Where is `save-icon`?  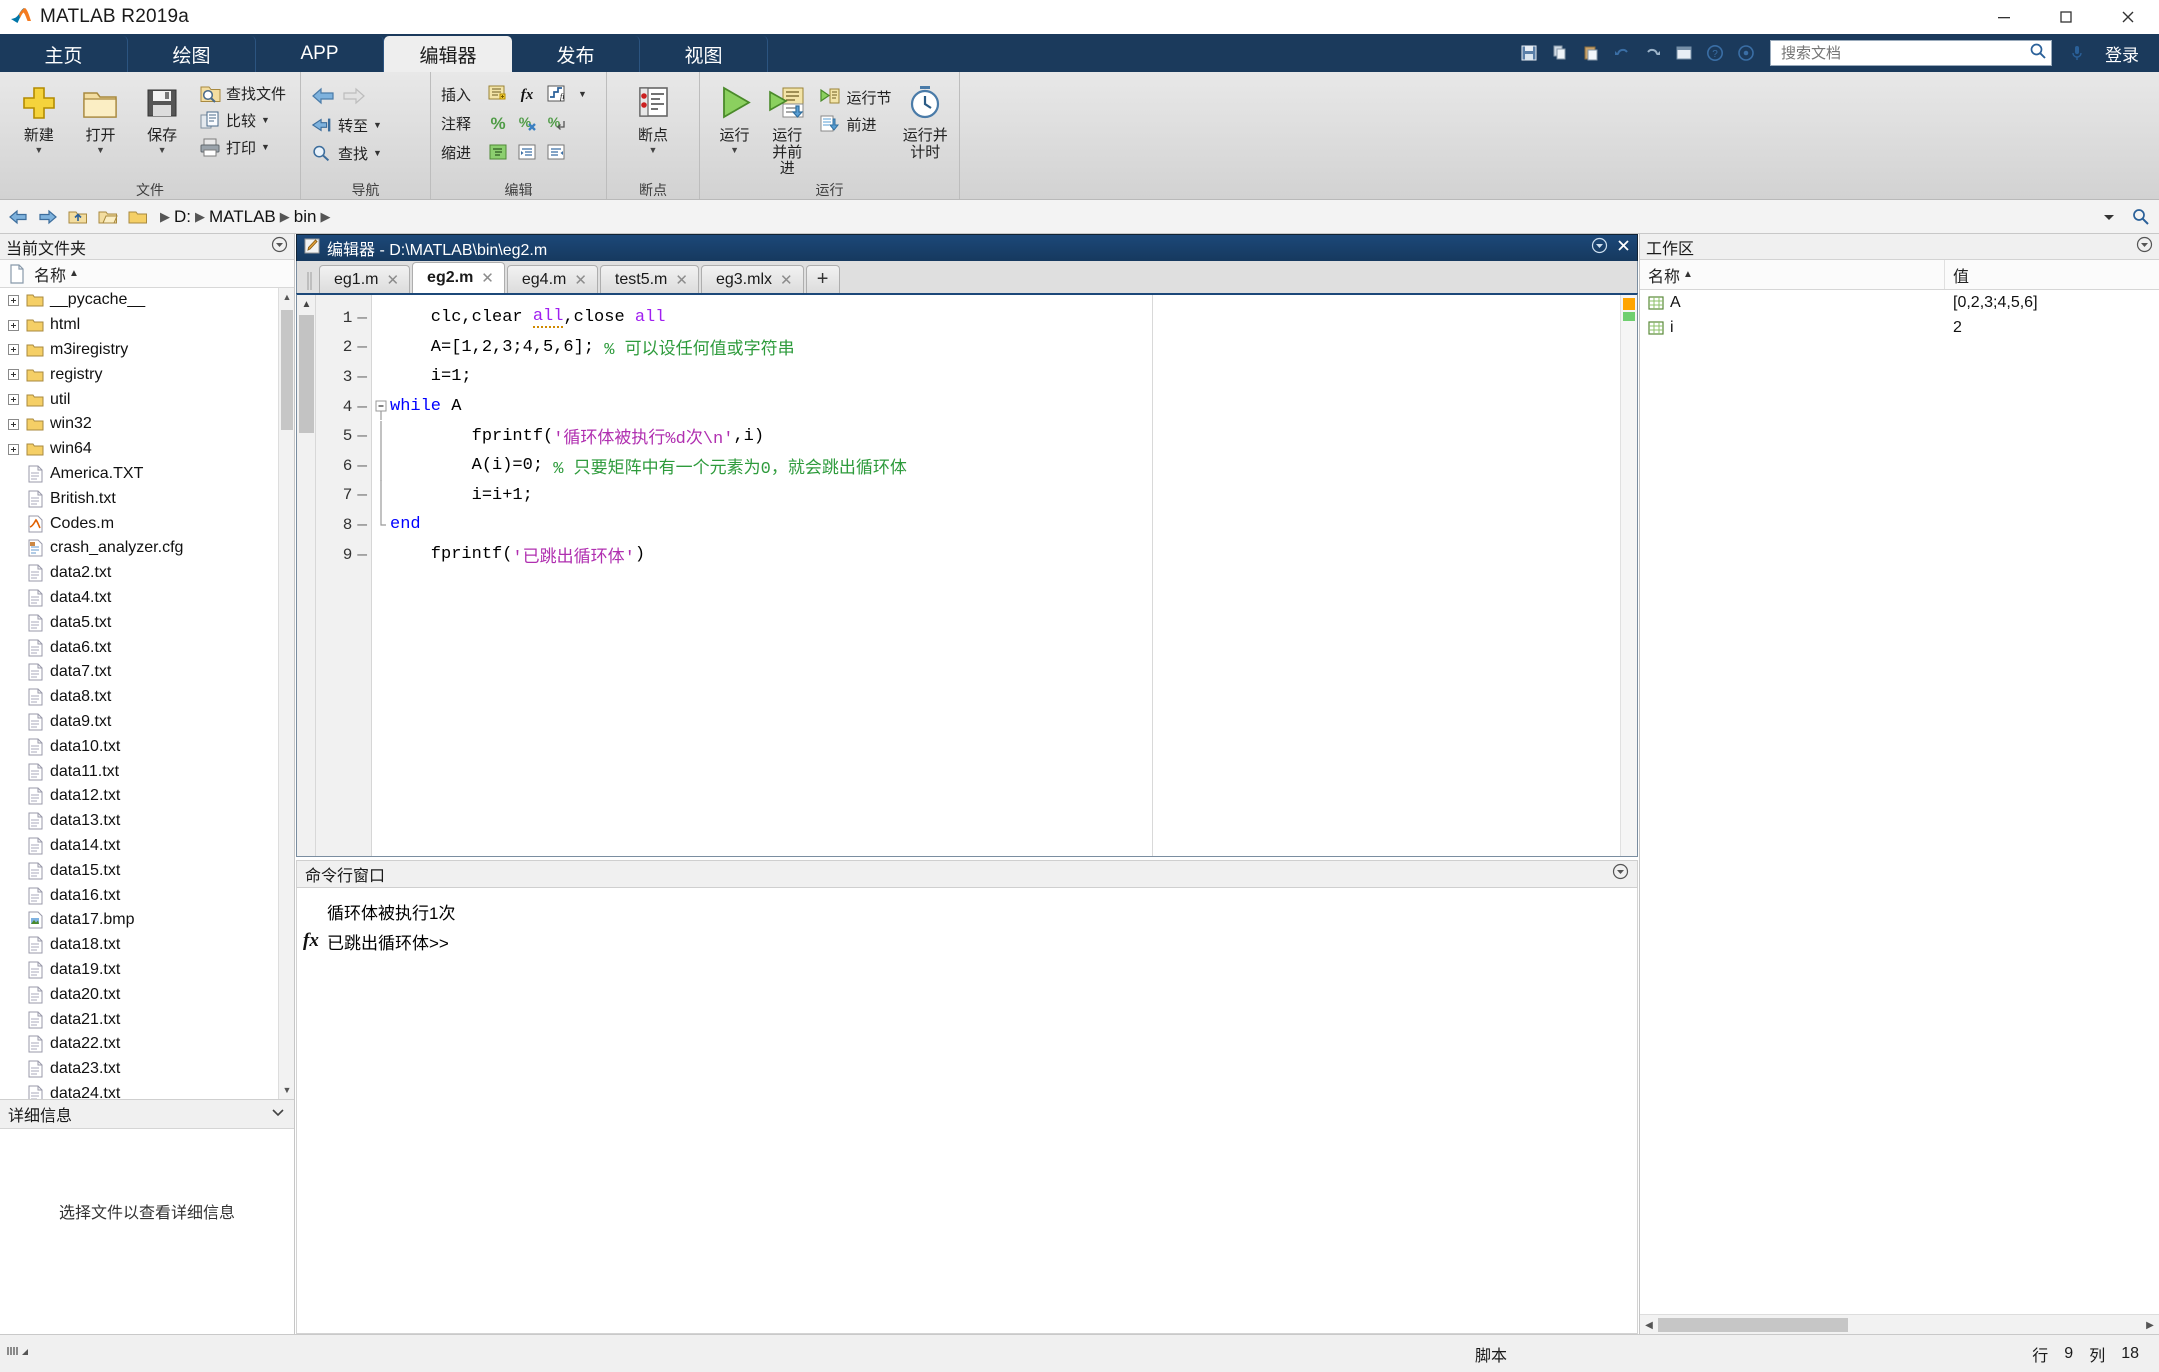
save-icon is located at coordinates (1528, 53).